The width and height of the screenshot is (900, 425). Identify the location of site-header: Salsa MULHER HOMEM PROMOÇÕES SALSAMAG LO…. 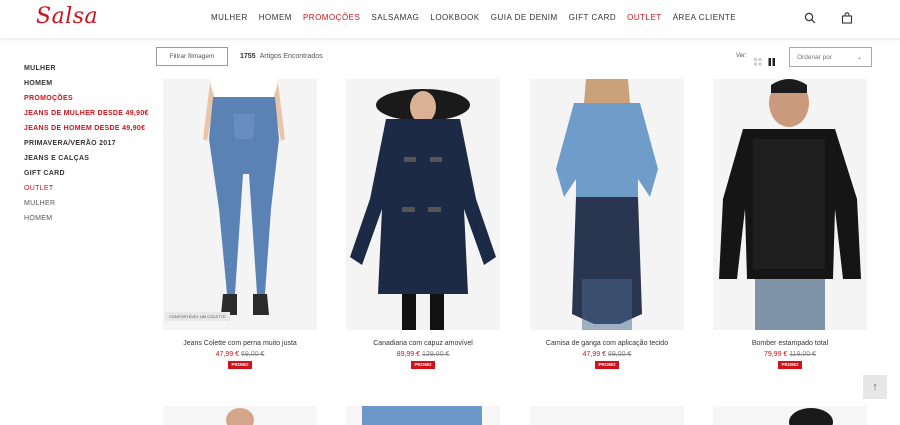
(450, 19).